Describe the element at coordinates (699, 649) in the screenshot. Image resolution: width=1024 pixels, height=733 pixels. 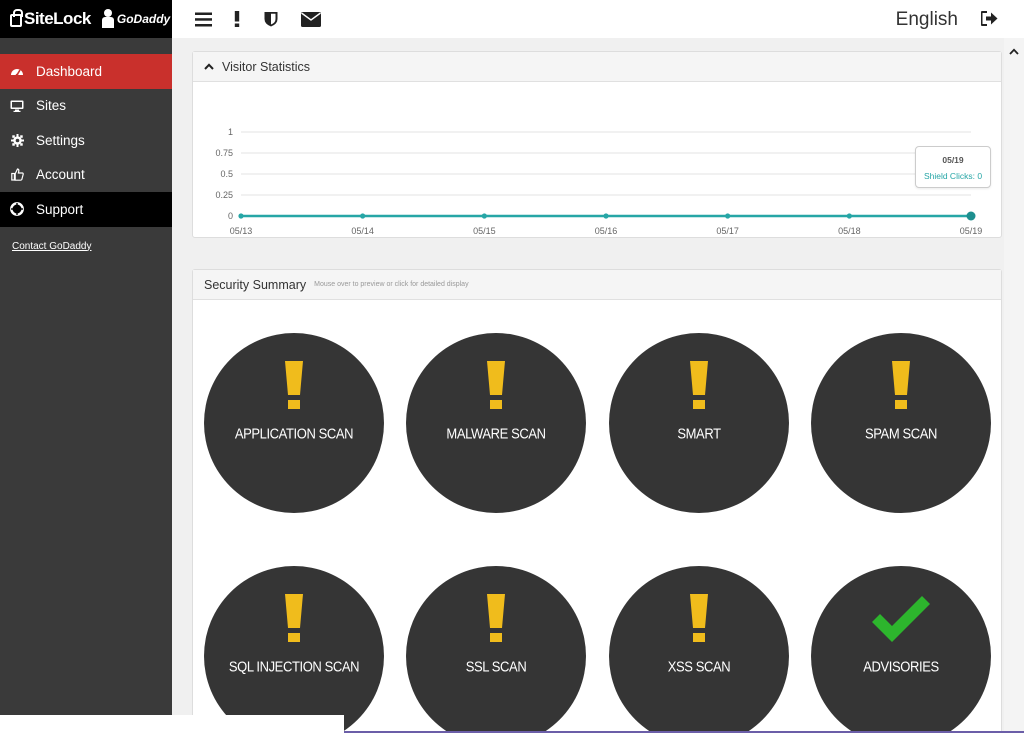
I see `scan-circle-xss: XSS SCAN` at that location.